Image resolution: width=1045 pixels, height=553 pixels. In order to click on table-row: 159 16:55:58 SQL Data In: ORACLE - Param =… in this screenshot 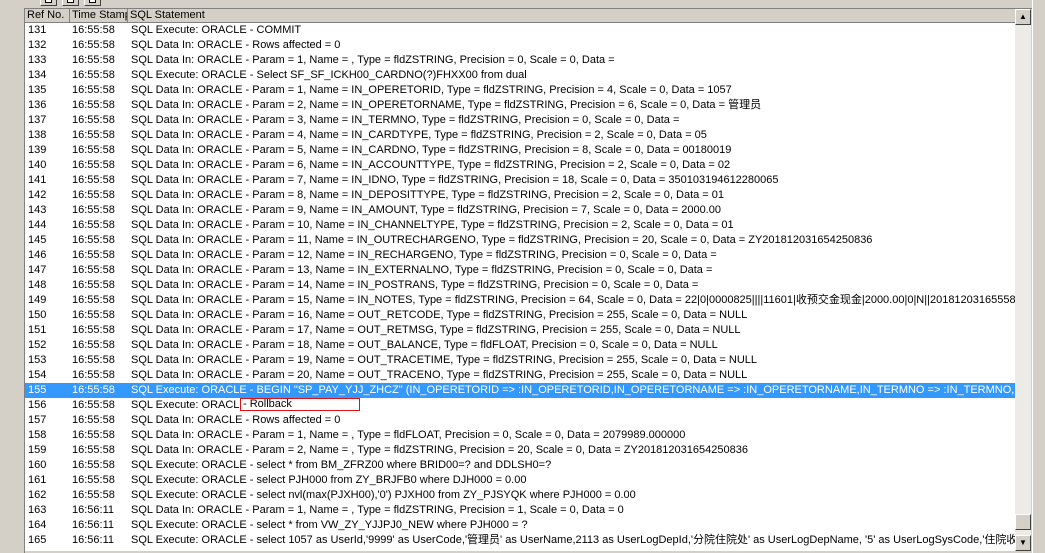, I will do `click(520, 450)`.